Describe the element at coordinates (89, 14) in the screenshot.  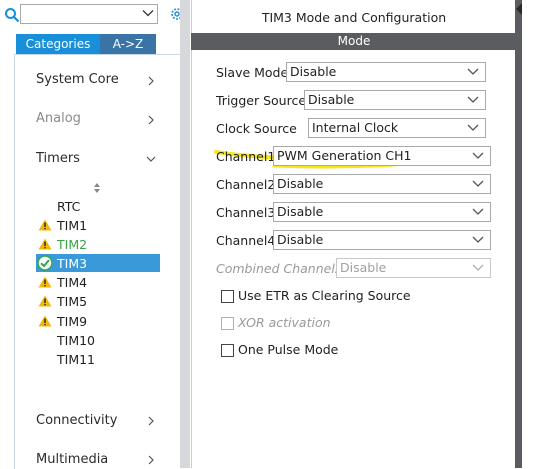
I see `search-input` at that location.